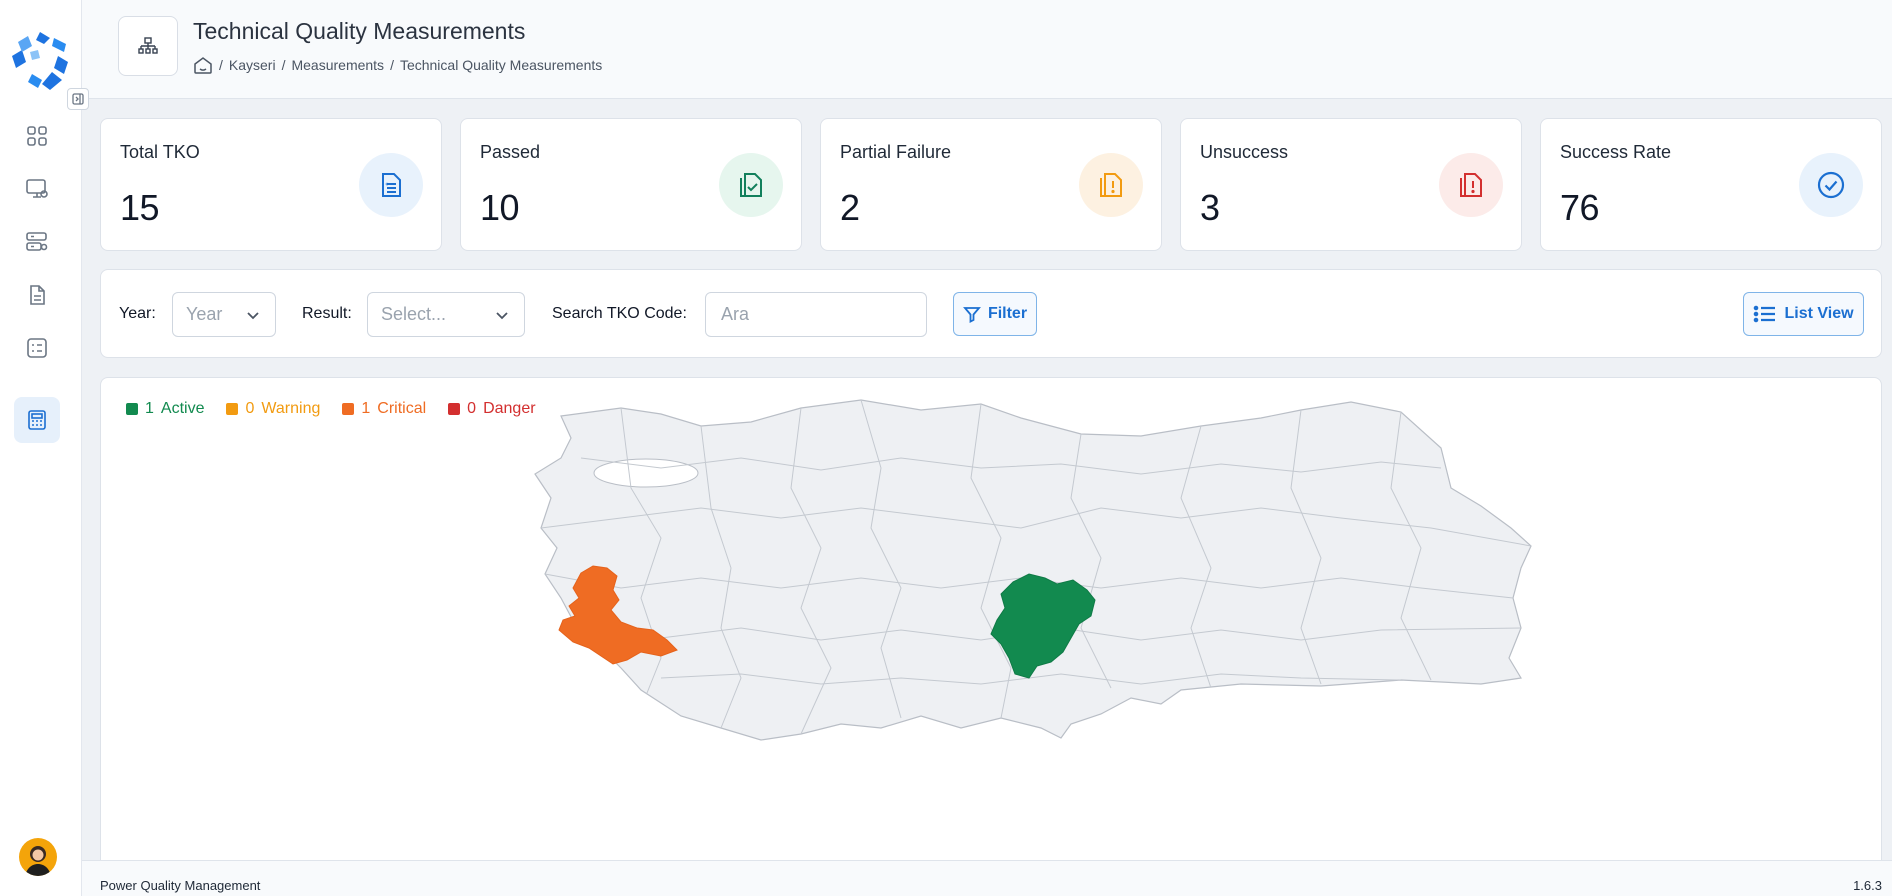 Image resolution: width=1892 pixels, height=896 pixels. What do you see at coordinates (500, 207) in the screenshot?
I see `stat-value: 10` at bounding box center [500, 207].